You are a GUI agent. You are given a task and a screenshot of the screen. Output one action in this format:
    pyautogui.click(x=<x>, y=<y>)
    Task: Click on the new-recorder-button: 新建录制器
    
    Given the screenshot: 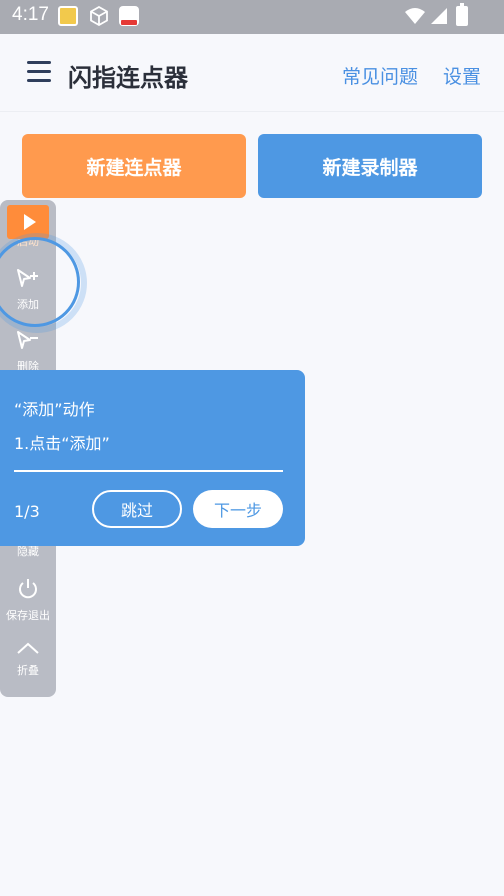 What is the action you would take?
    pyautogui.click(x=370, y=166)
    